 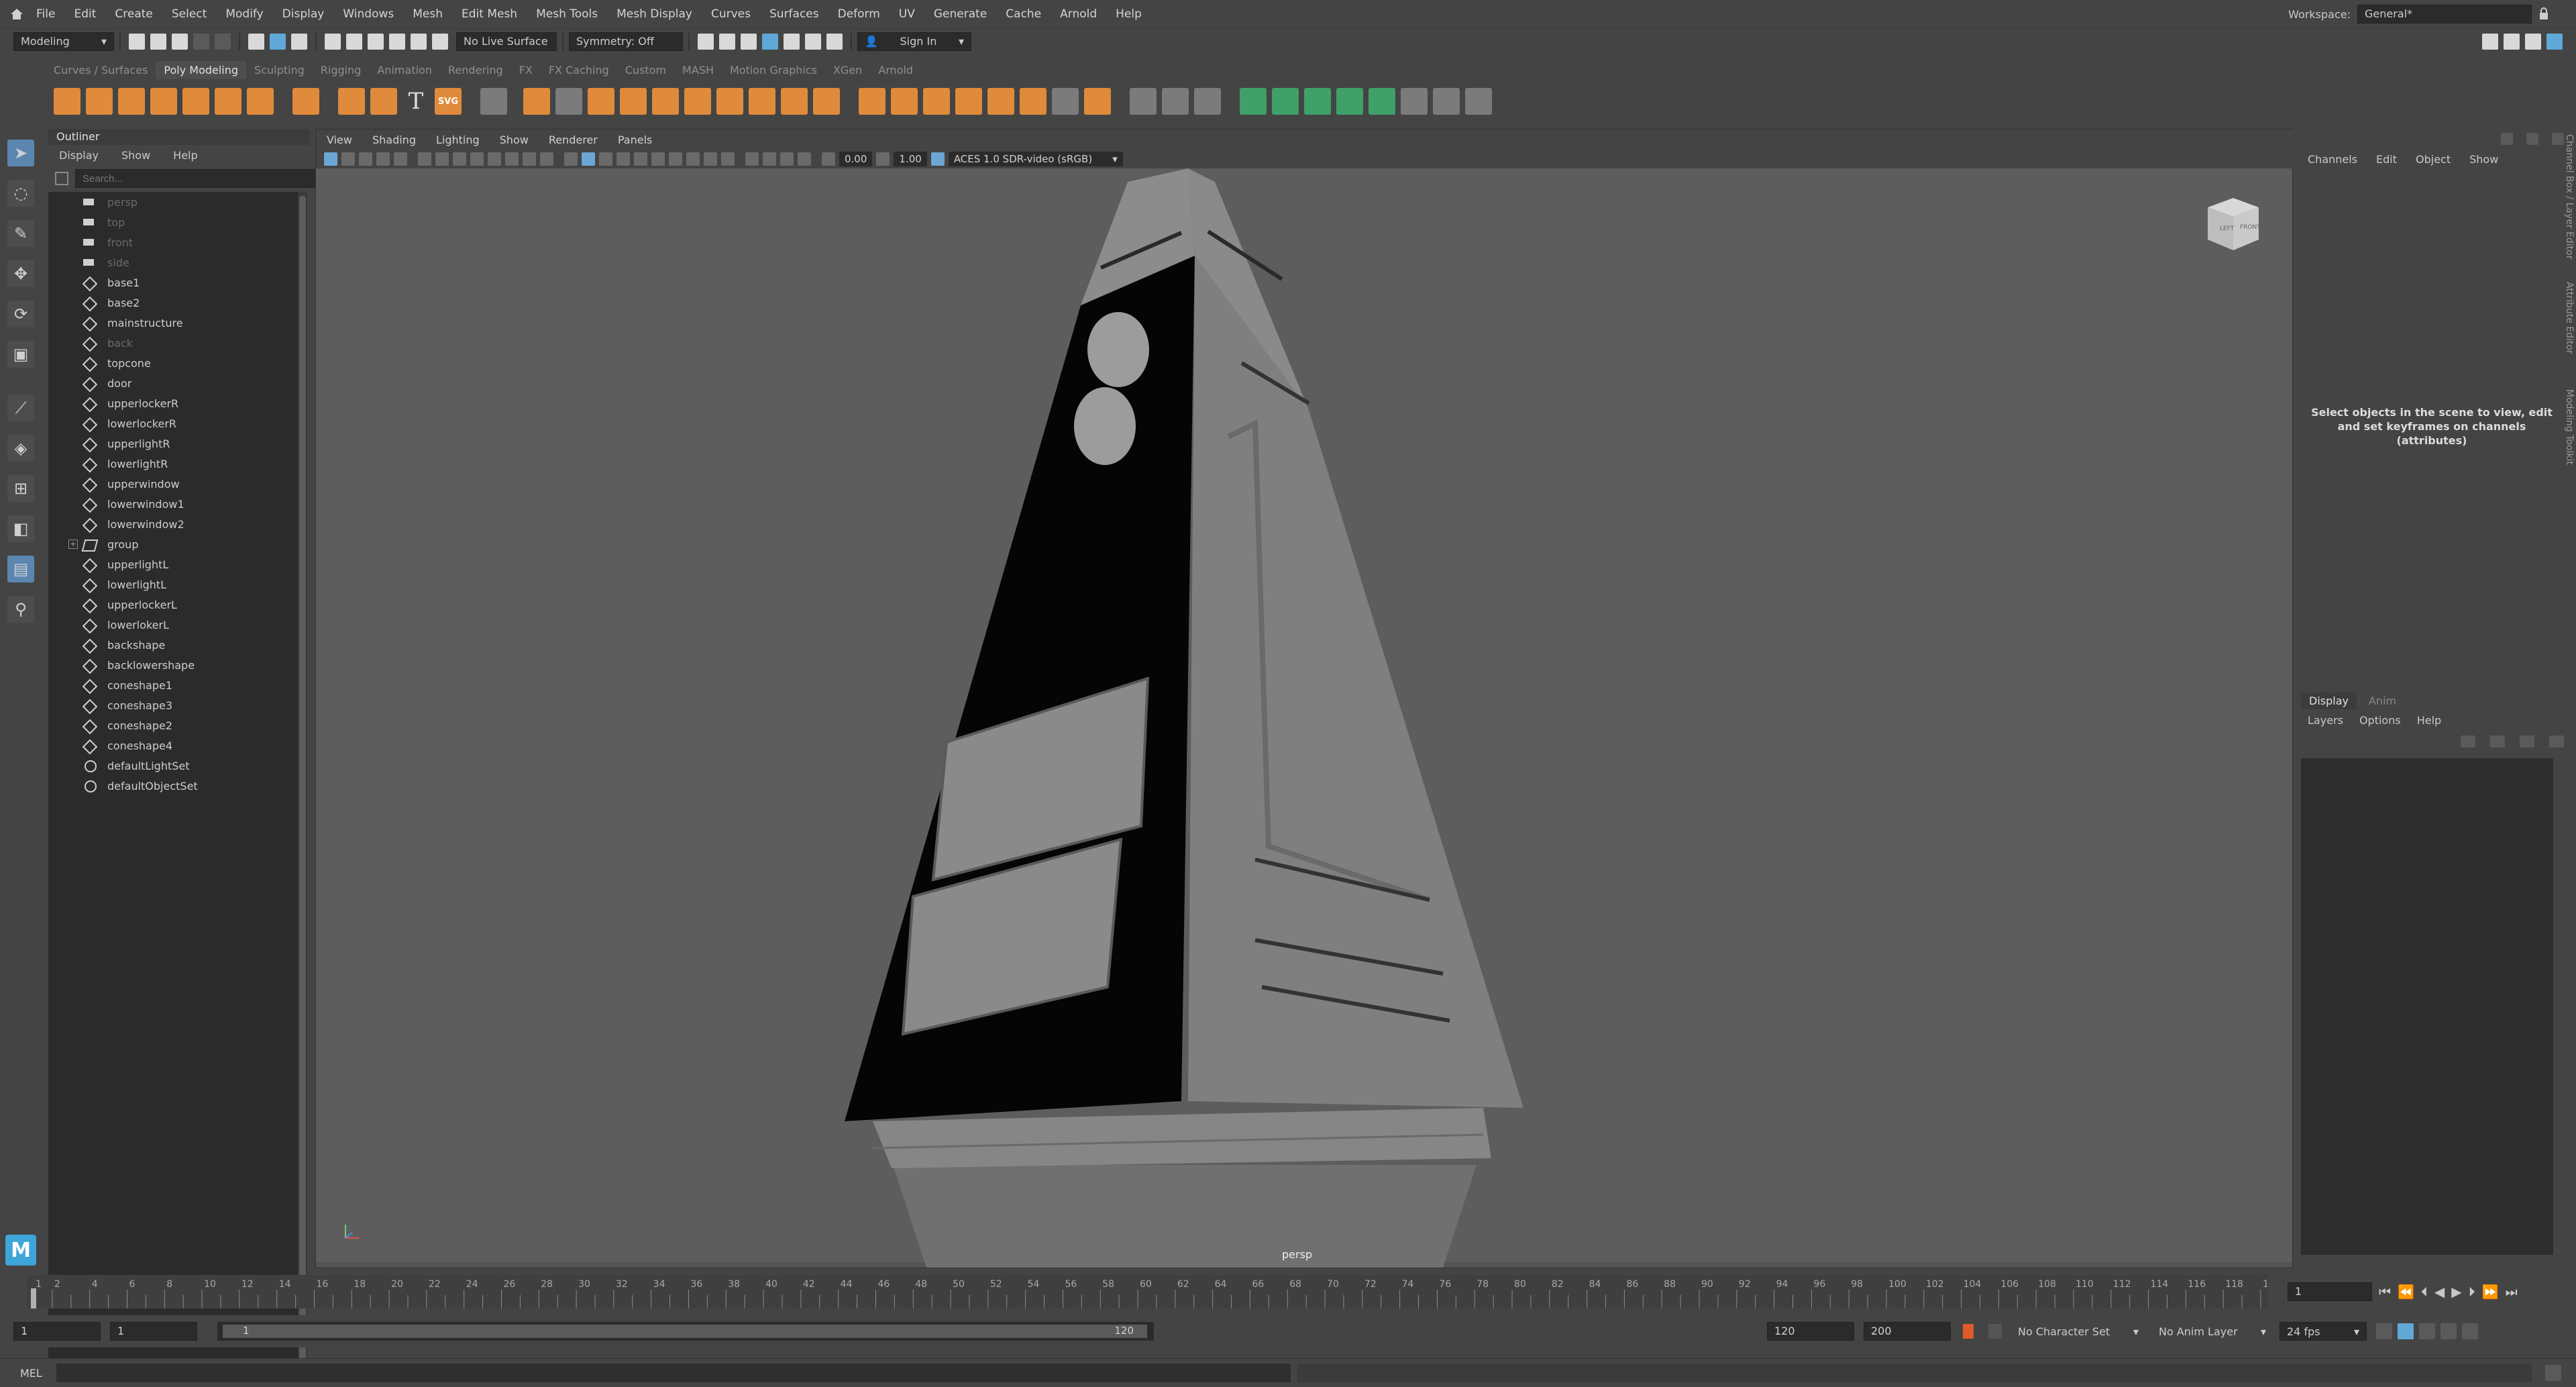 I want to click on scale-tool-icon: ▣, so click(x=20, y=354).